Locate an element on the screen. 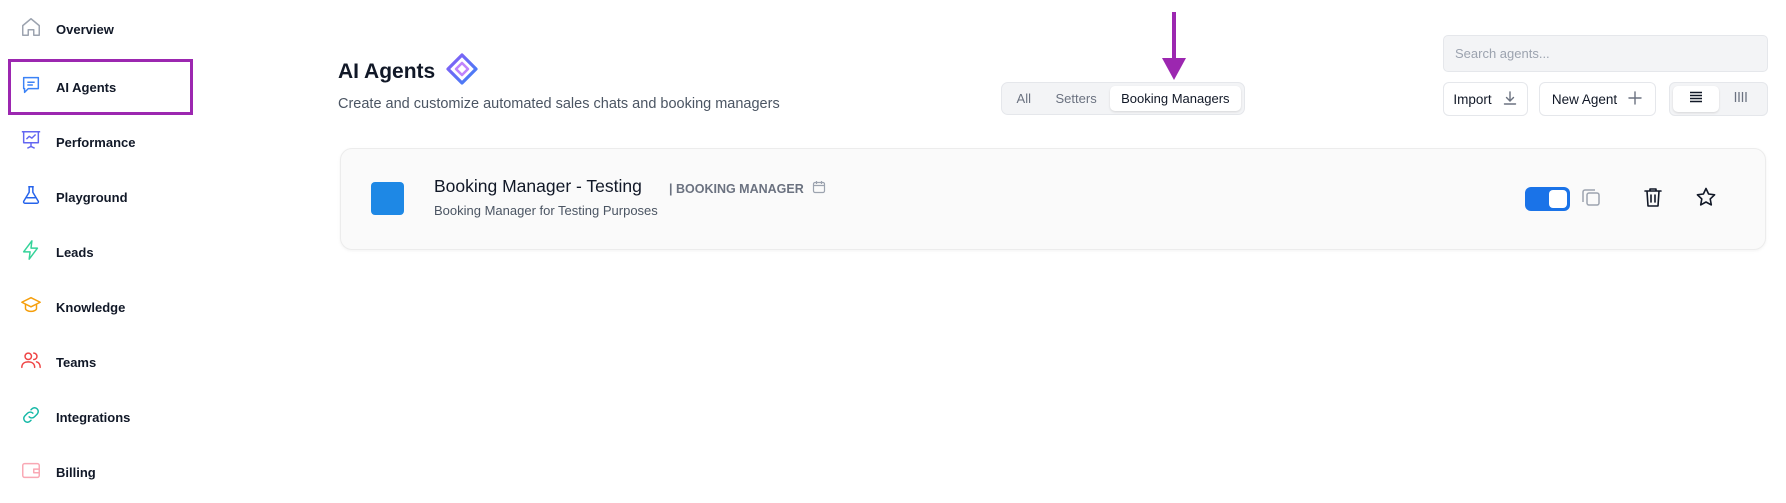 The height and width of the screenshot is (503, 1786). import-button: Import is located at coordinates (1485, 99).